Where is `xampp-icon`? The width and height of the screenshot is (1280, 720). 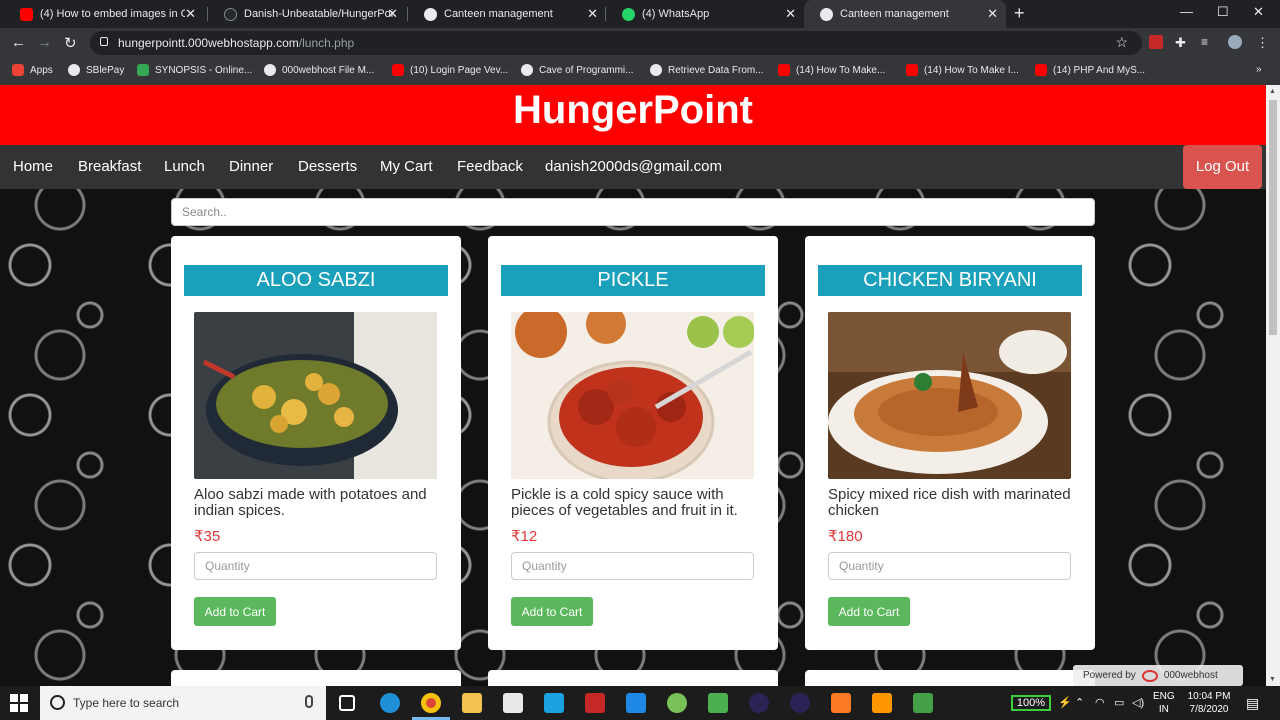
xampp-icon is located at coordinates (841, 703).